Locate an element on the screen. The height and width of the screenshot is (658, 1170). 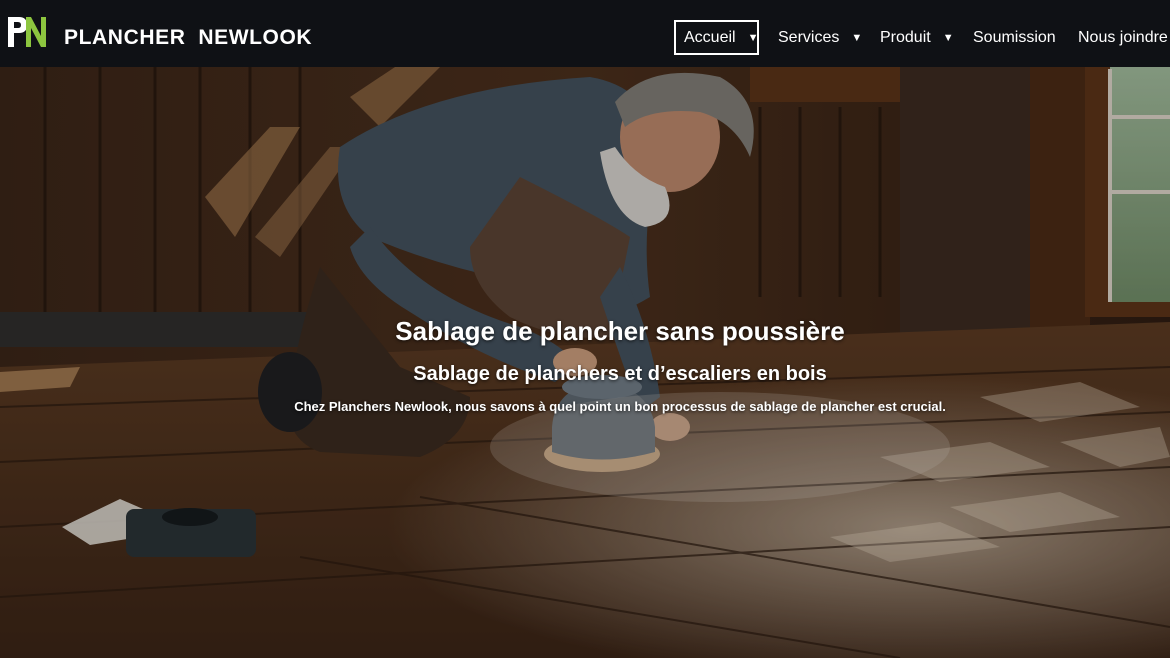
nav-item-produit: Produit ▼ is located at coordinates (917, 37).